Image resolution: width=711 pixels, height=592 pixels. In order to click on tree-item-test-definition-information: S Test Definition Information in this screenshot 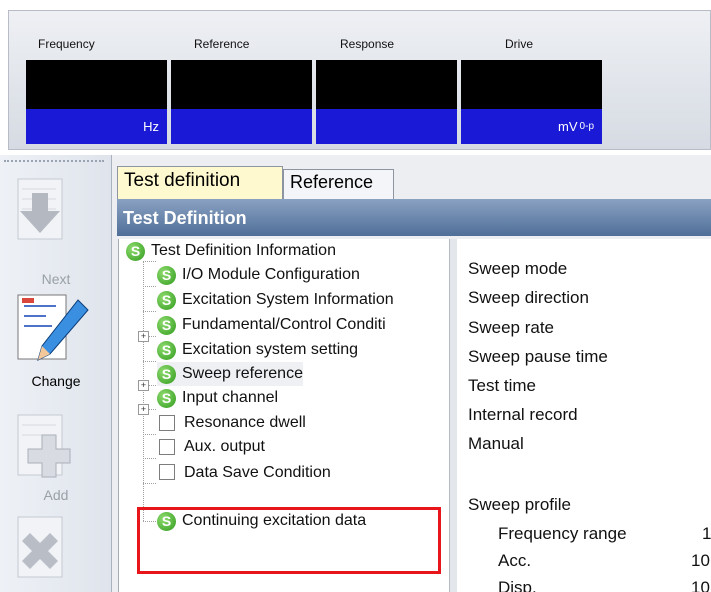, I will do `click(231, 251)`.